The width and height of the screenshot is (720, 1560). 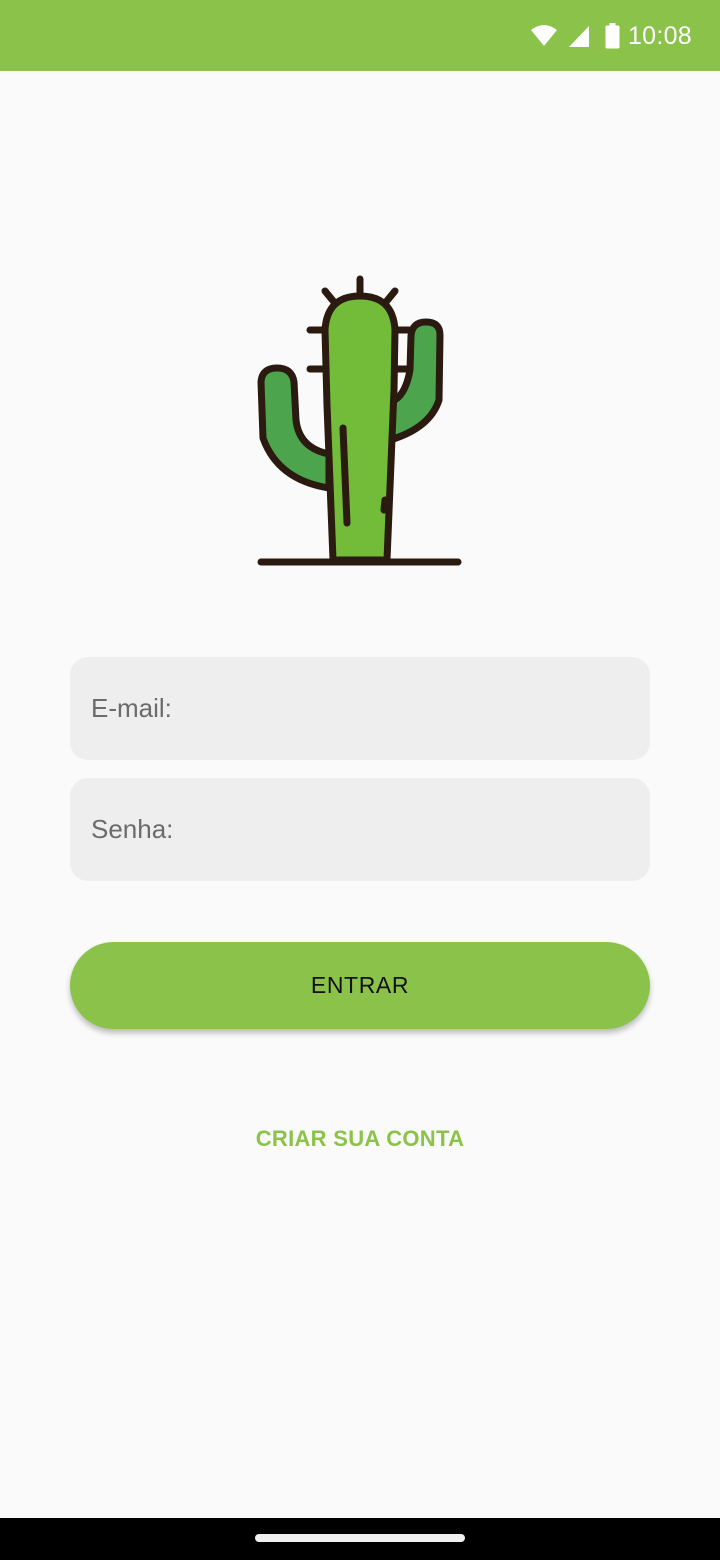 I want to click on status-bar: 10:08, so click(x=360, y=35).